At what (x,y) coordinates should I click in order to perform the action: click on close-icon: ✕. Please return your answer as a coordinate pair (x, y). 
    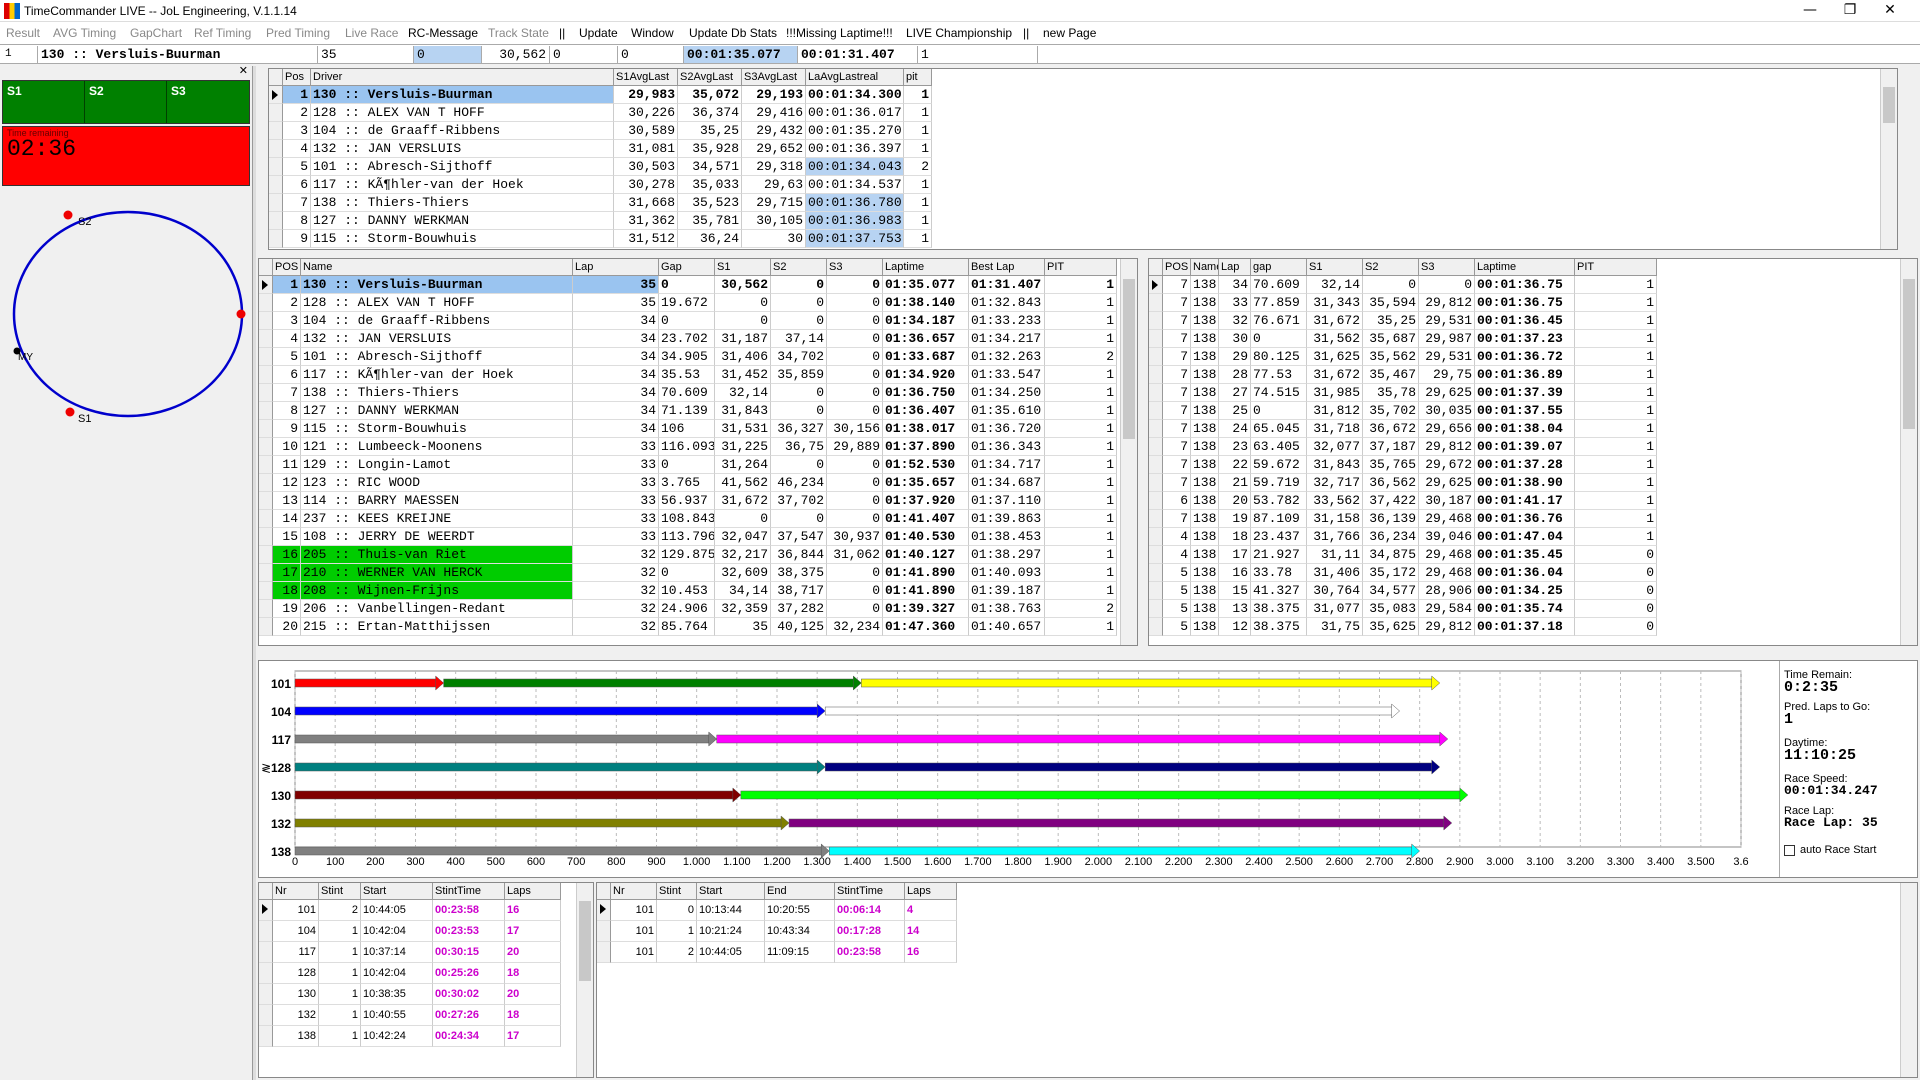
    Looking at the image, I should click on (243, 70).